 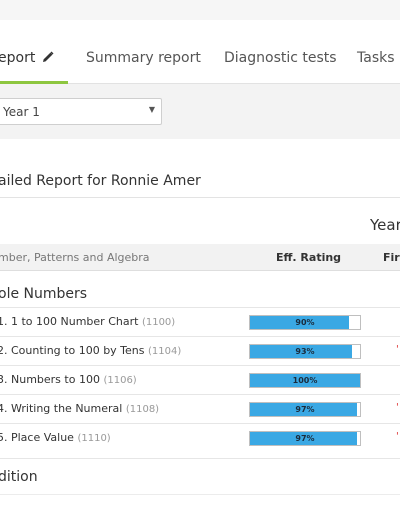 I want to click on tab-summary-report: Summary report, so click(x=143, y=58).